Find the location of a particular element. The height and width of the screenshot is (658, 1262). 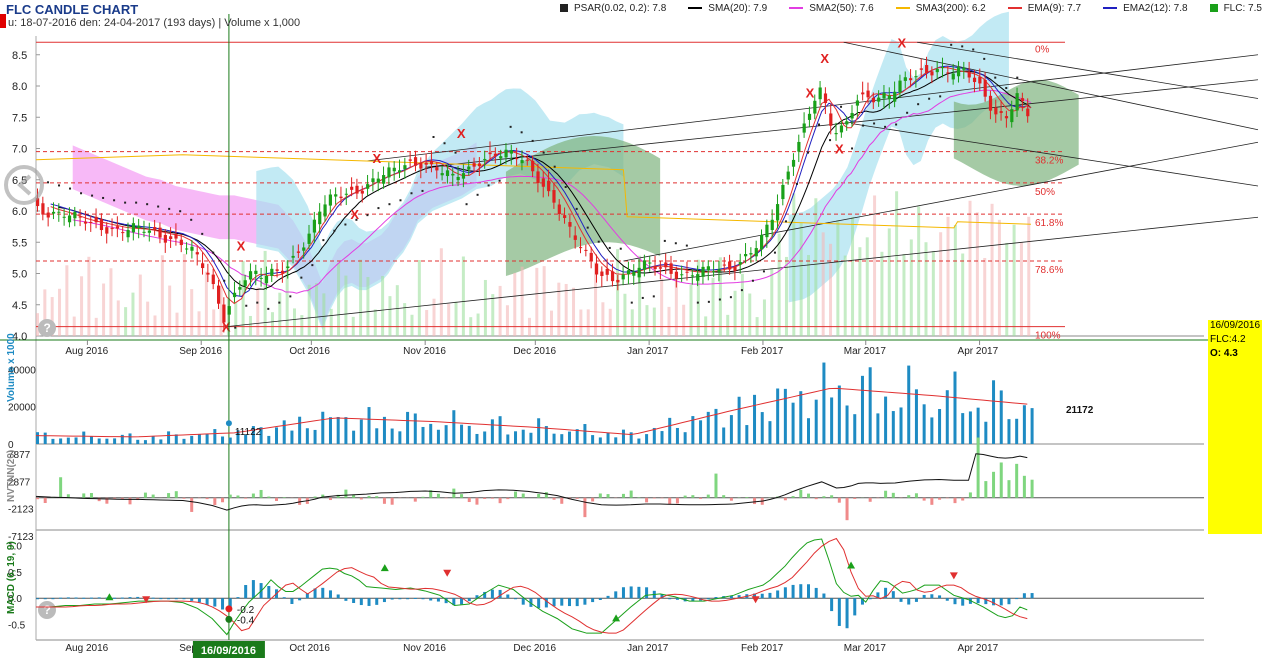

price-tick-label: 8.0 is located at coordinates (19, 87).